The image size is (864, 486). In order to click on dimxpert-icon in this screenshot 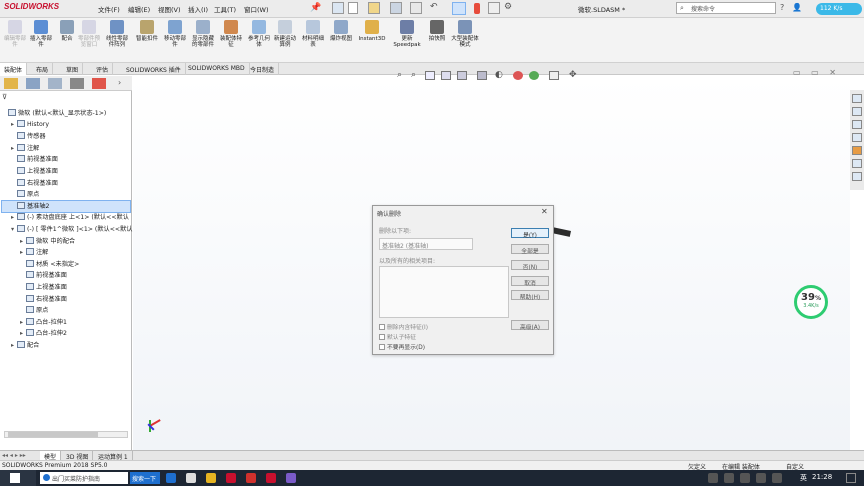, I will do `click(77, 83)`.